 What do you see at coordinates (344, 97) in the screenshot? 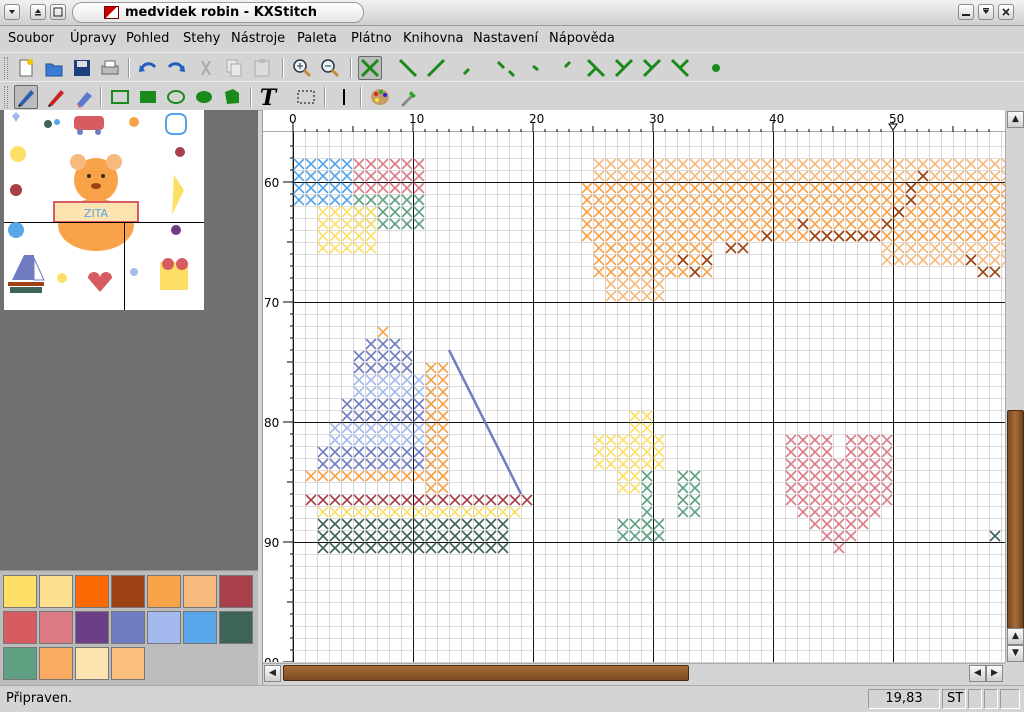
I see `backstitch-icon-button` at bounding box center [344, 97].